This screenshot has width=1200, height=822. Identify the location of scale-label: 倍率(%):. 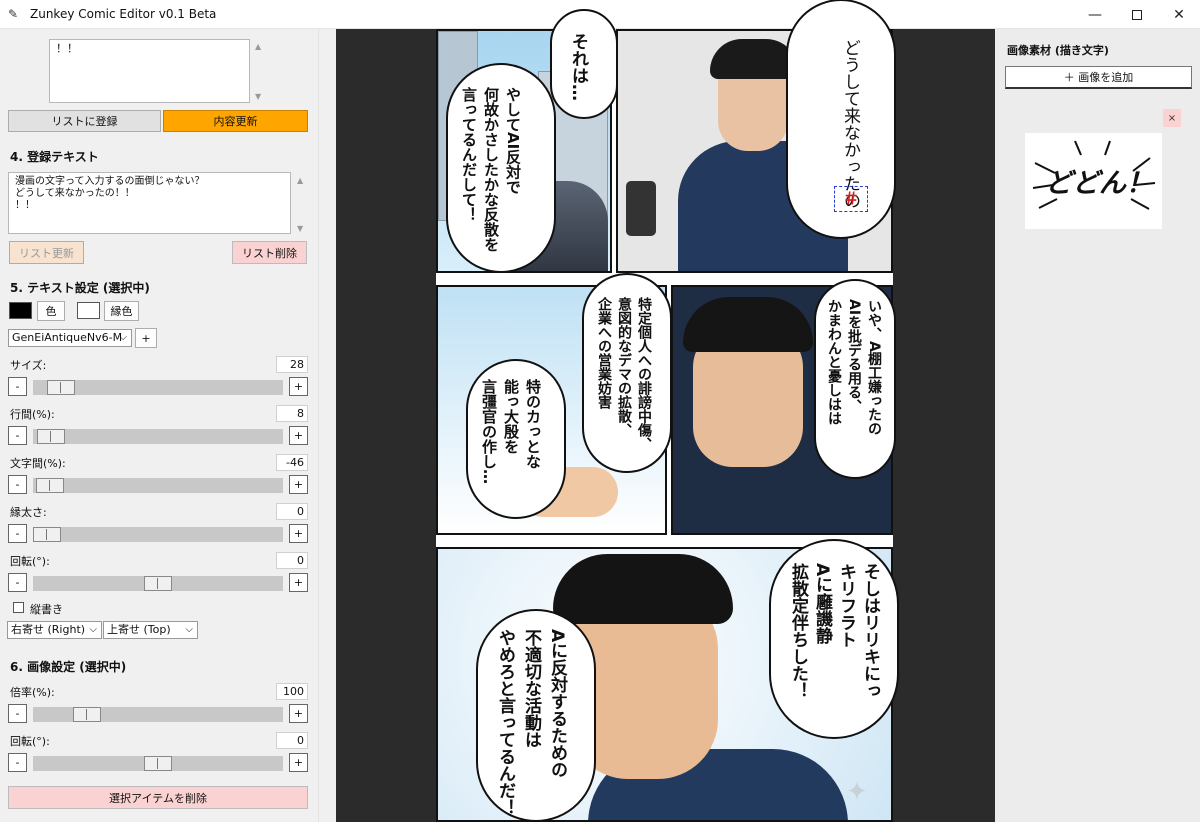
(32, 692).